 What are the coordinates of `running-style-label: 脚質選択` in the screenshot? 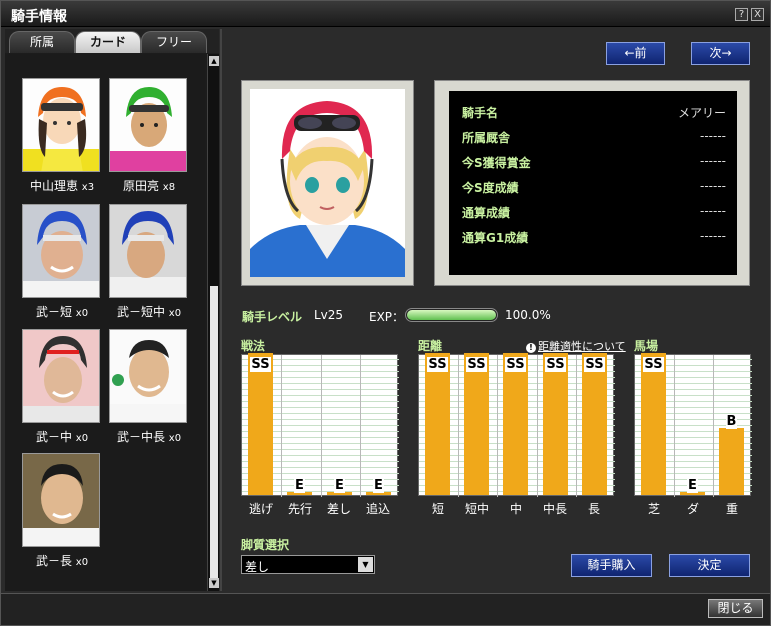 It's located at (265, 545).